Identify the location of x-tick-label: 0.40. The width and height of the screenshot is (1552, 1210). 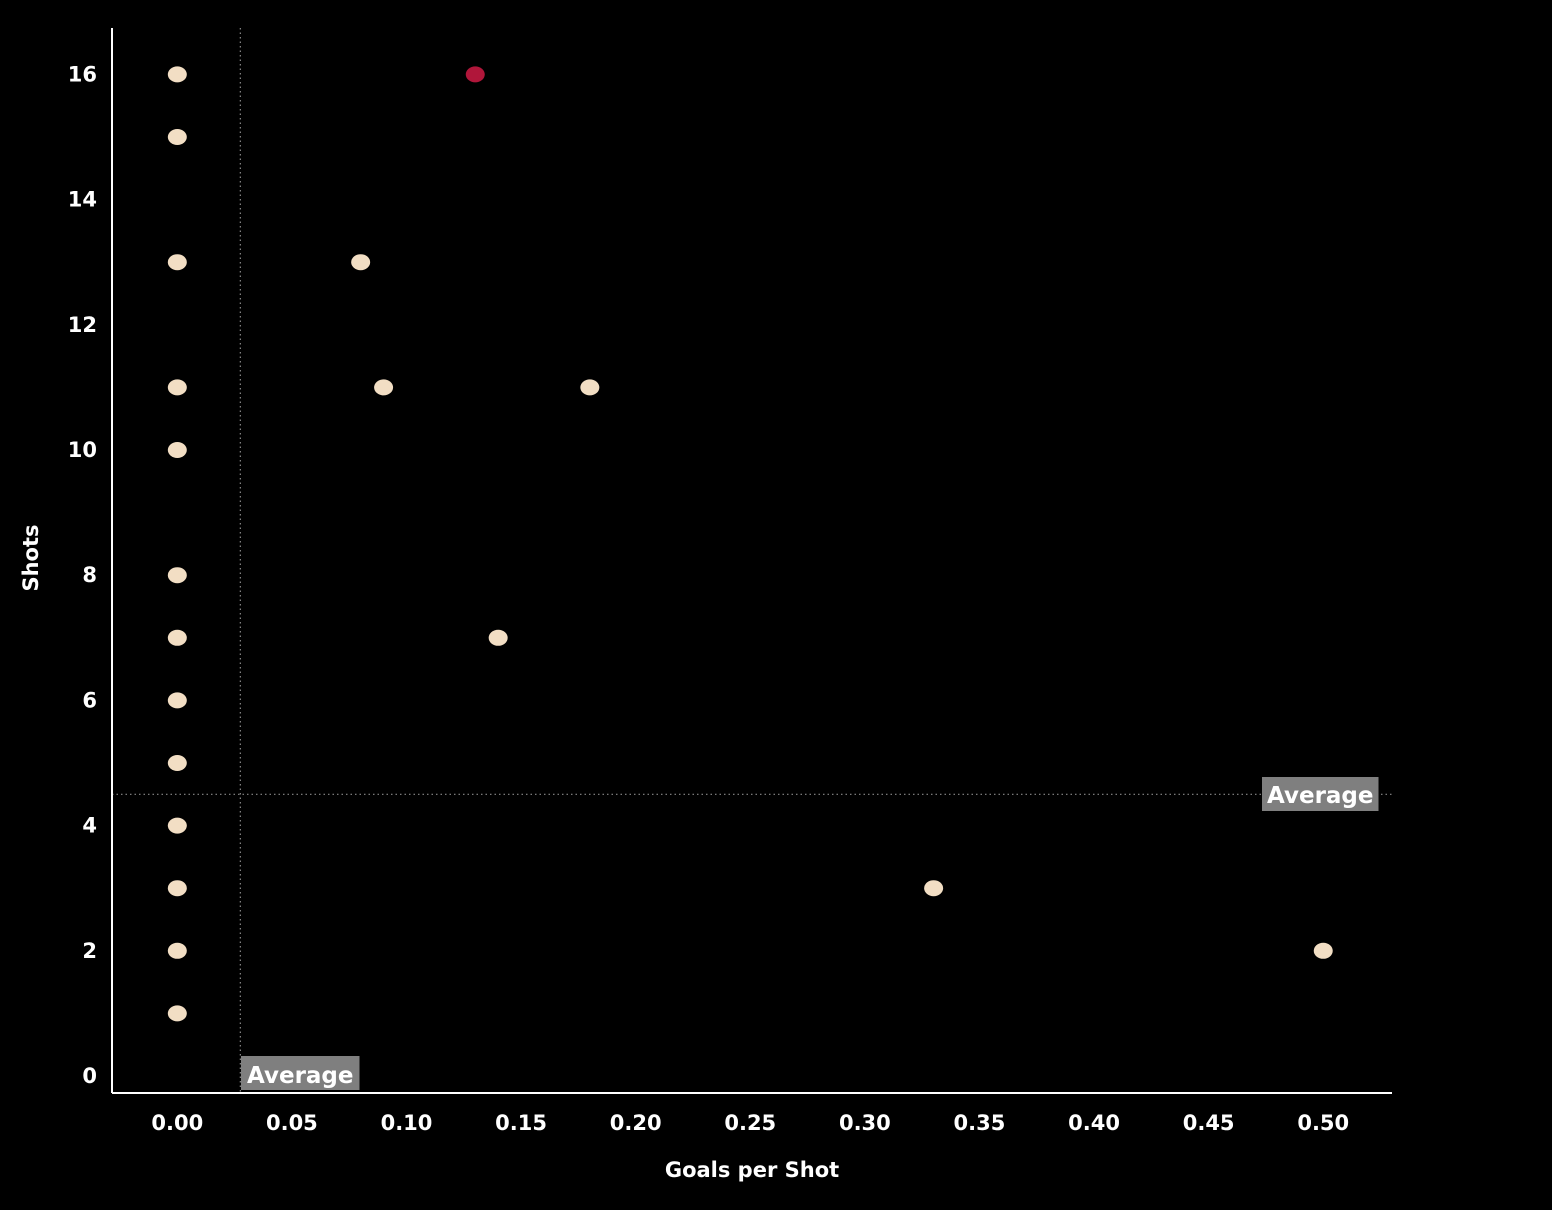
(1094, 1123).